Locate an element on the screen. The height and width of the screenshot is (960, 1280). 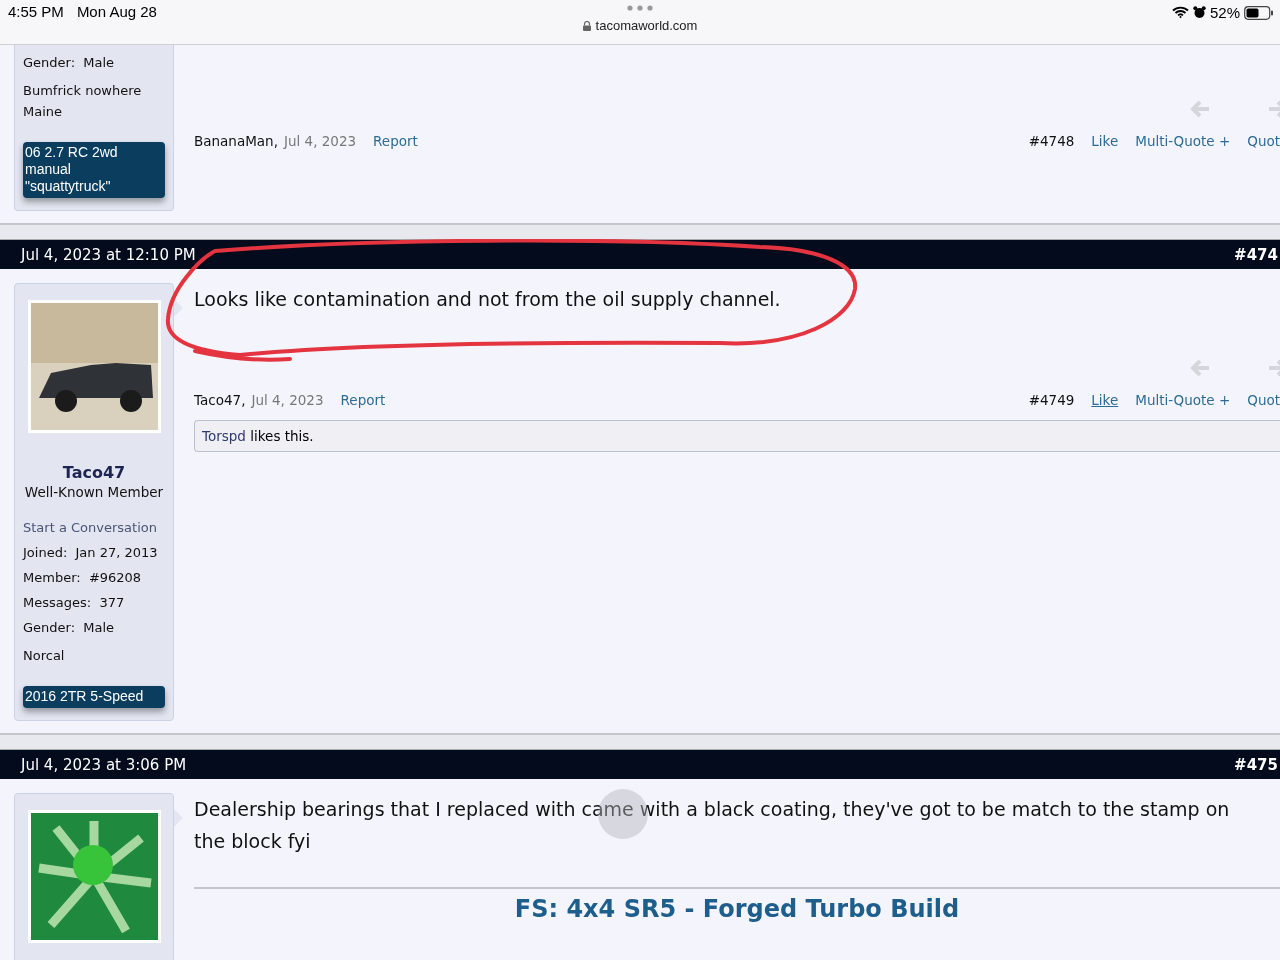
status-time: 4:55 PM is located at coordinates (36, 12).